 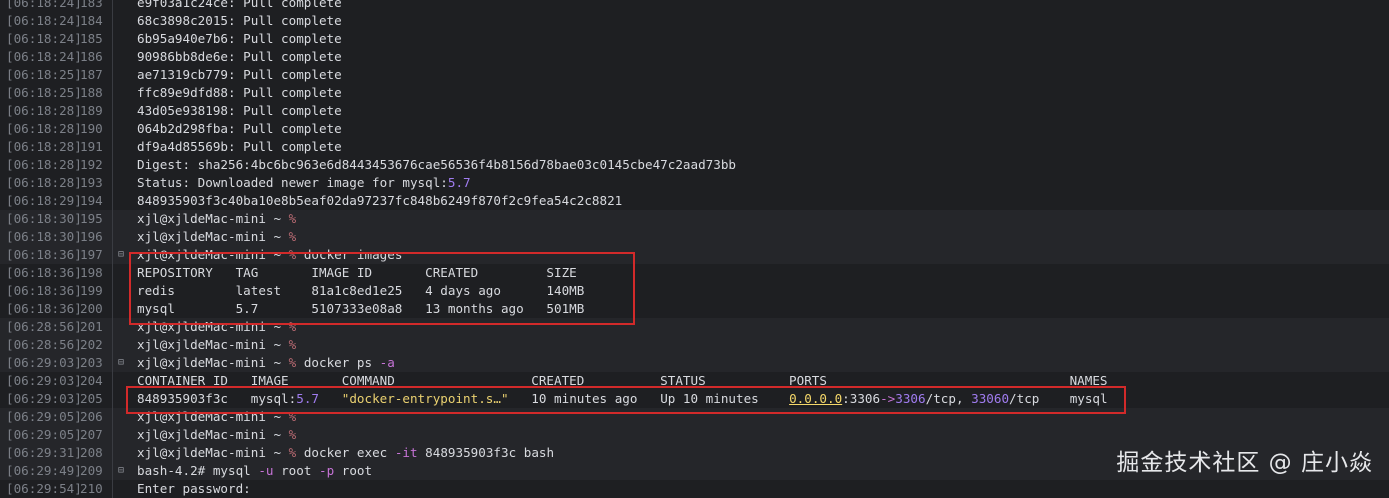 I want to click on terminal-line: [06:18:30] 196 xjl@xjldeMac-mini ~ %, so click(x=694, y=237).